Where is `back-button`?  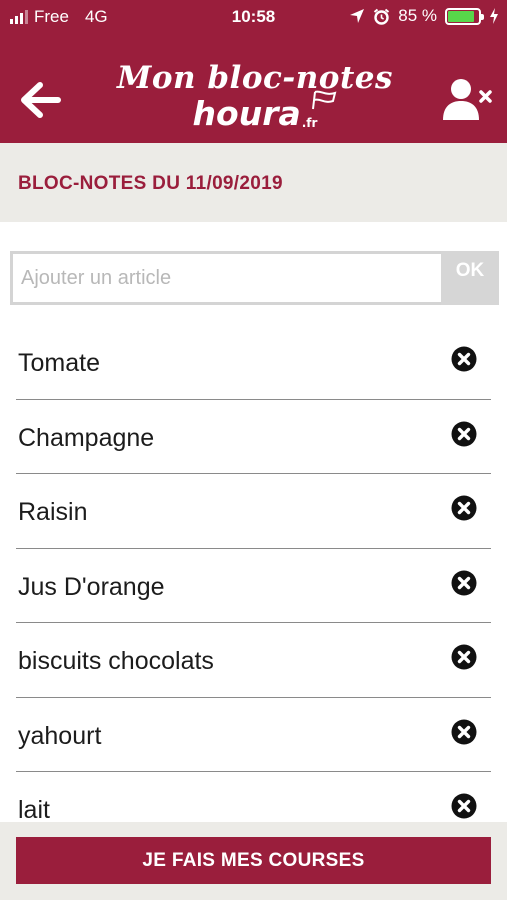
back-button is located at coordinates (40, 100).